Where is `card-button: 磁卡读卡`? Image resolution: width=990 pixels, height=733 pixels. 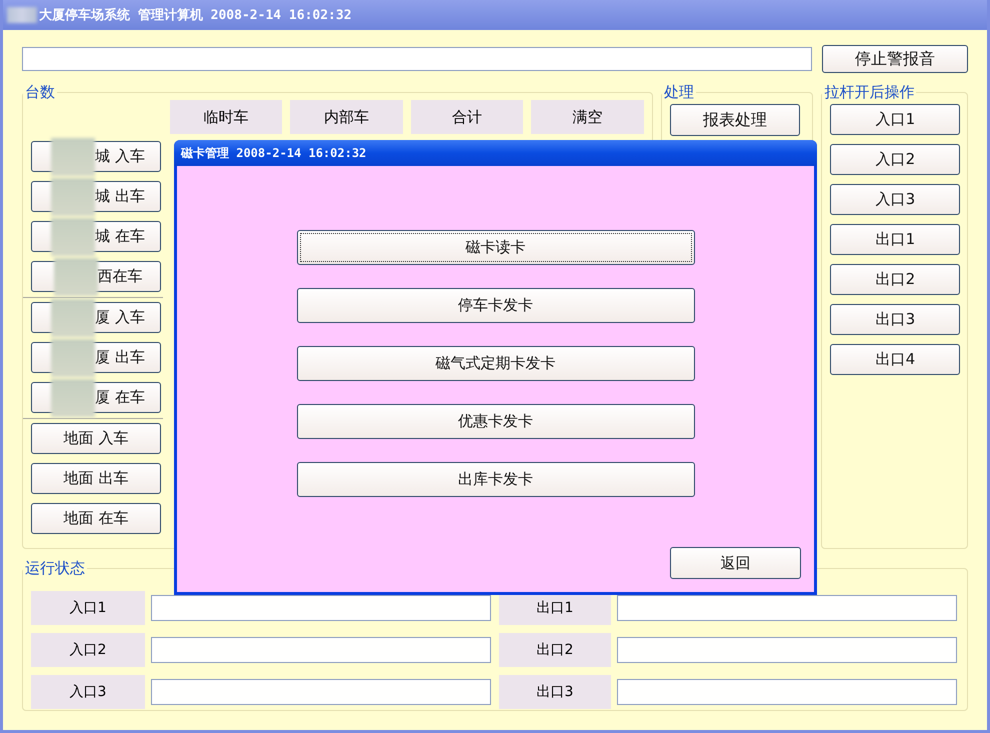
card-button: 磁卡读卡 is located at coordinates (495, 247).